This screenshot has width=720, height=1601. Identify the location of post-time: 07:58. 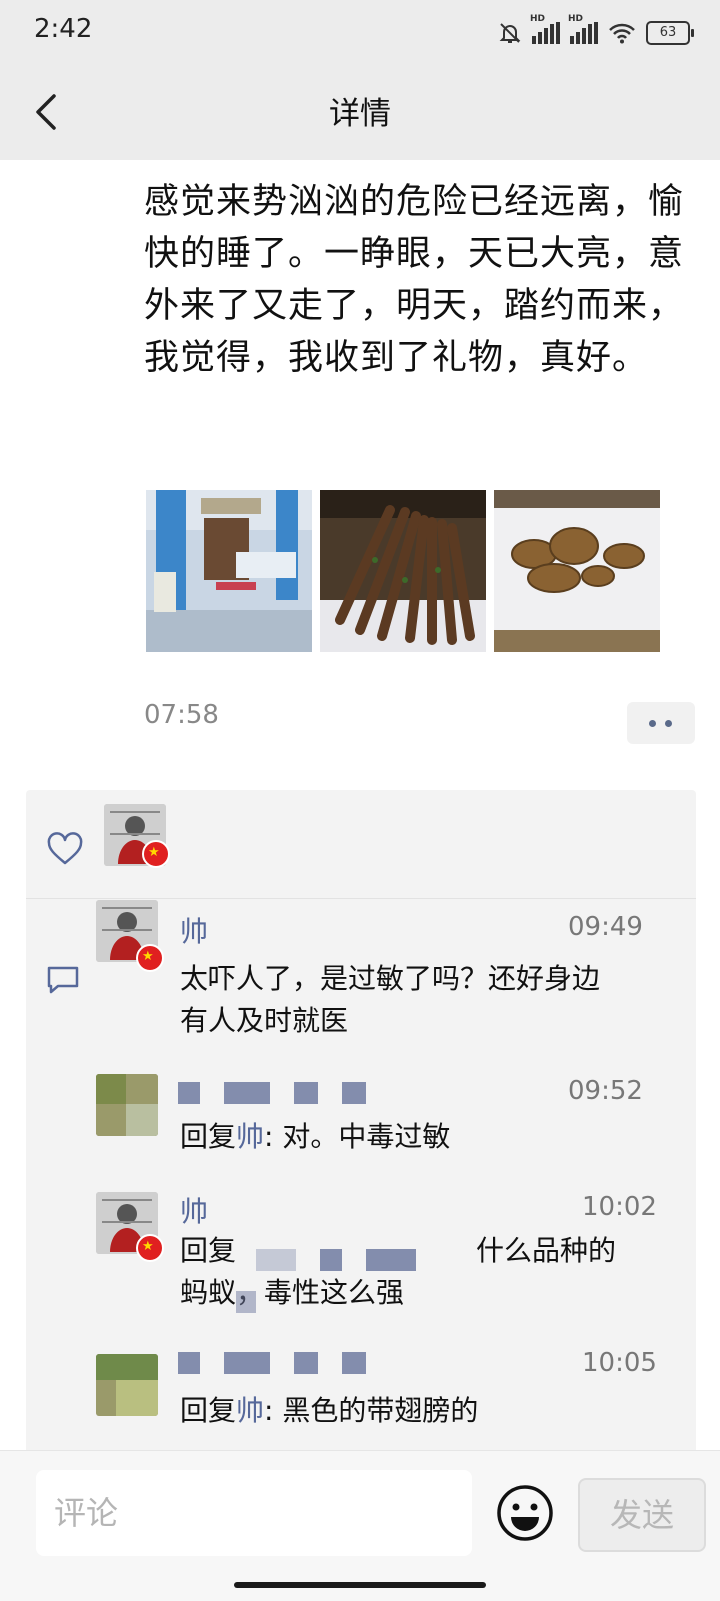
(181, 715).